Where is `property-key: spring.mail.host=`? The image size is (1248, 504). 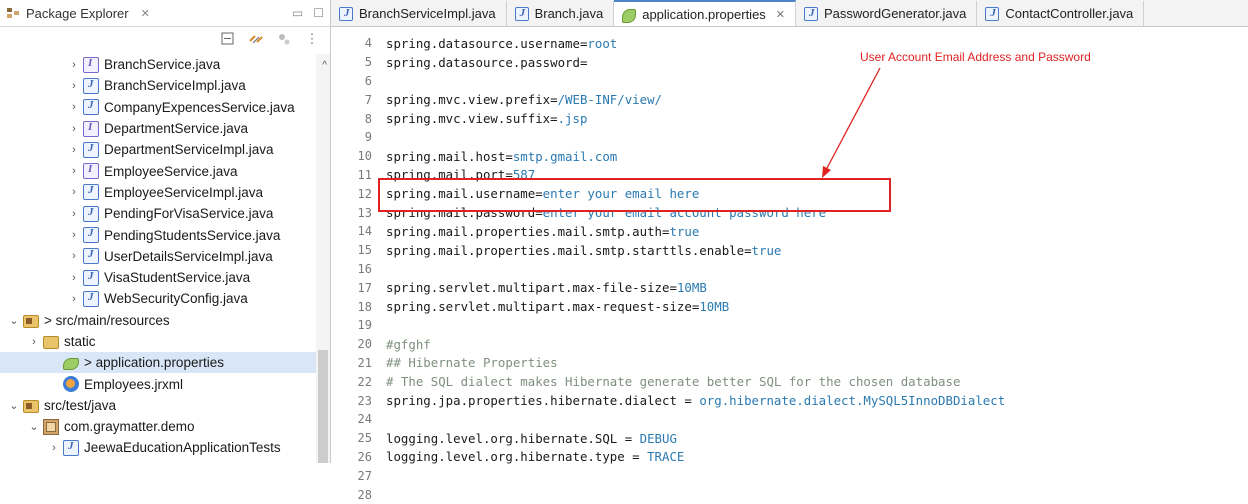
property-key: spring.mail.host= is located at coordinates (449, 156).